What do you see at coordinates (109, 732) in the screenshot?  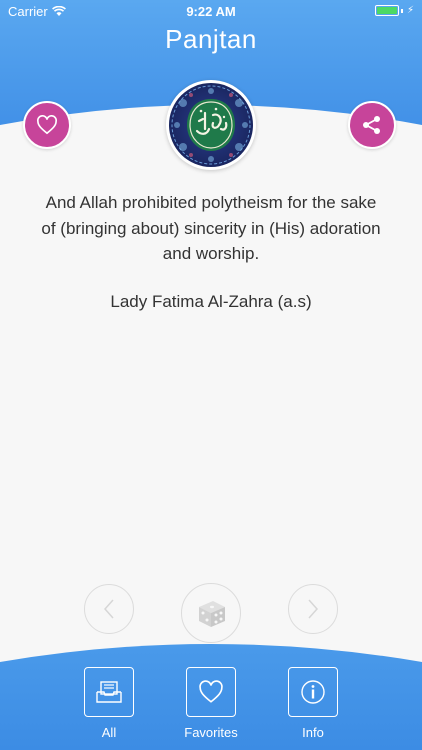 I see `tab-all-label: All` at bounding box center [109, 732].